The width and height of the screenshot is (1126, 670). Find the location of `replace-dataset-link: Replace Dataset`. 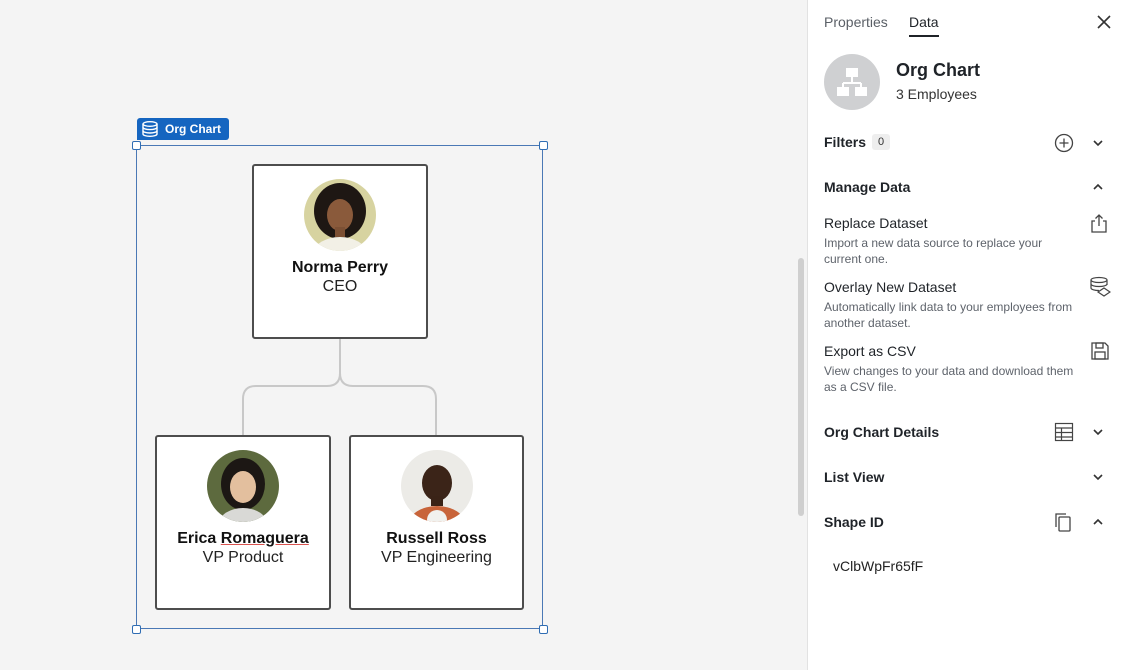

replace-dataset-link: Replace Dataset is located at coordinates (876, 223).